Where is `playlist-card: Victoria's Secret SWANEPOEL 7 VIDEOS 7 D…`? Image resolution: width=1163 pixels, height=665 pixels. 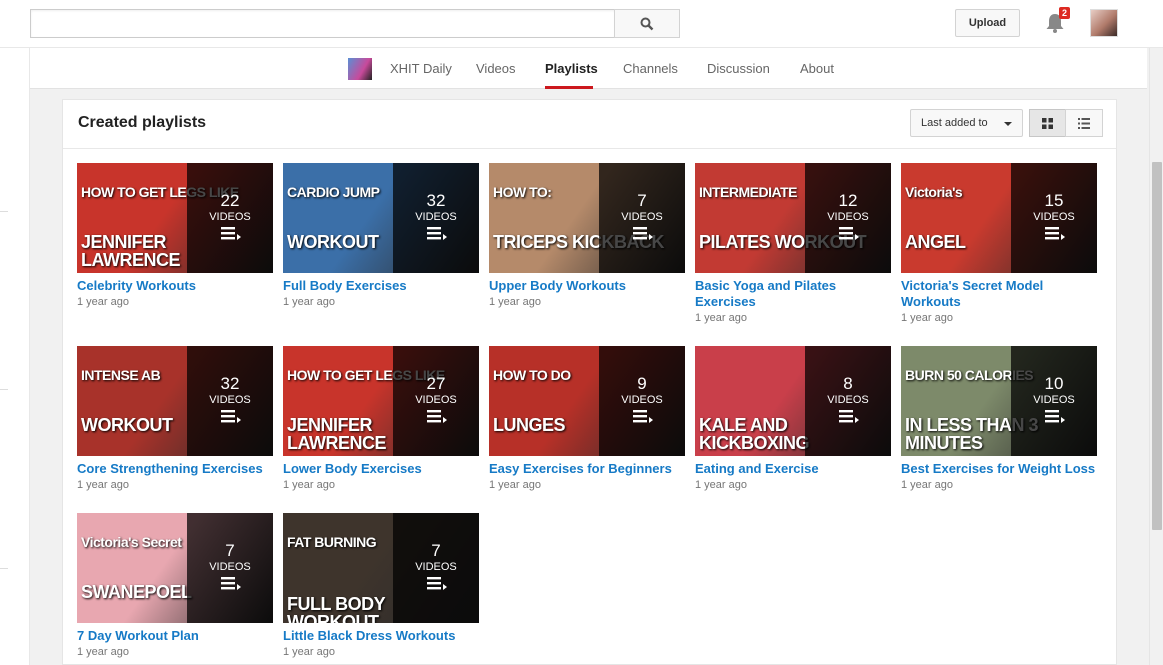 playlist-card: Victoria's Secret SWANEPOEL 7 VIDEOS 7 D… is located at coordinates (175, 585).